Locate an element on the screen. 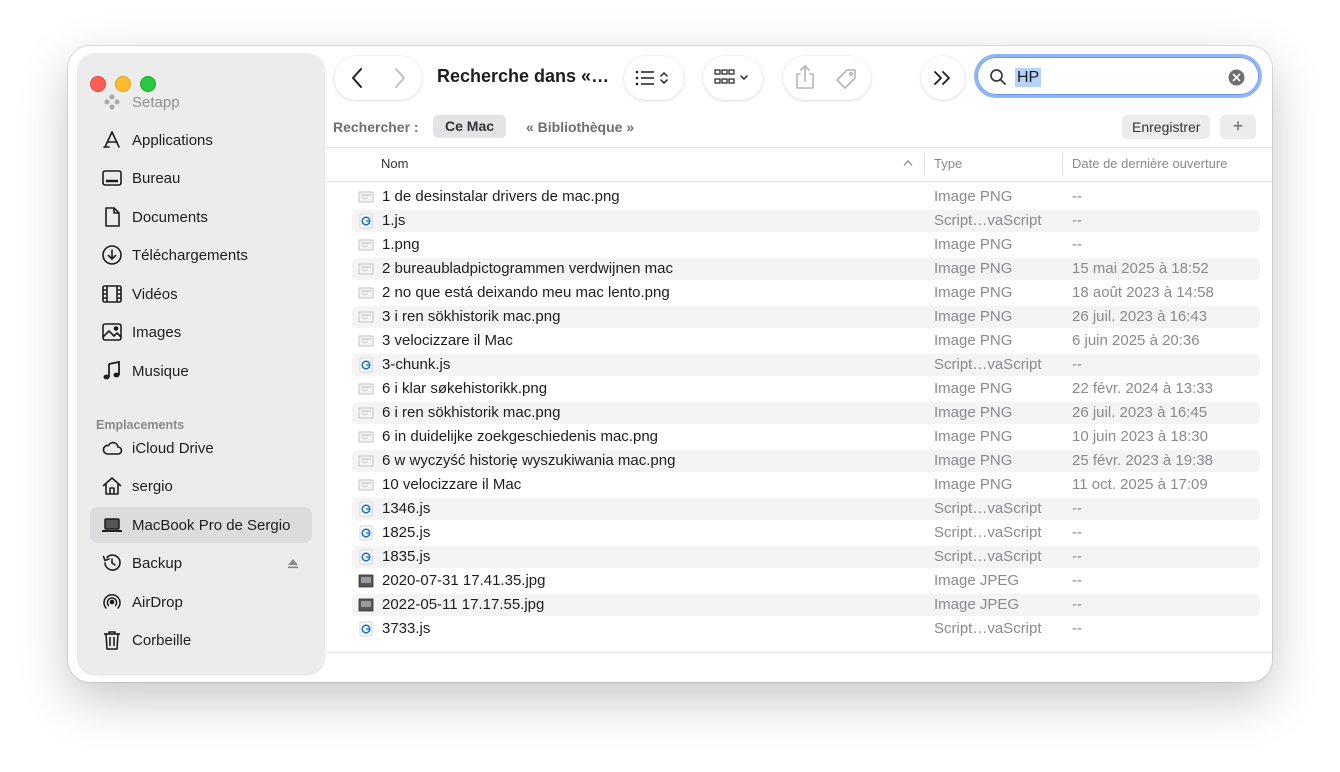 The height and width of the screenshot is (772, 1340). file-name: 3-chunk.js is located at coordinates (416, 364).